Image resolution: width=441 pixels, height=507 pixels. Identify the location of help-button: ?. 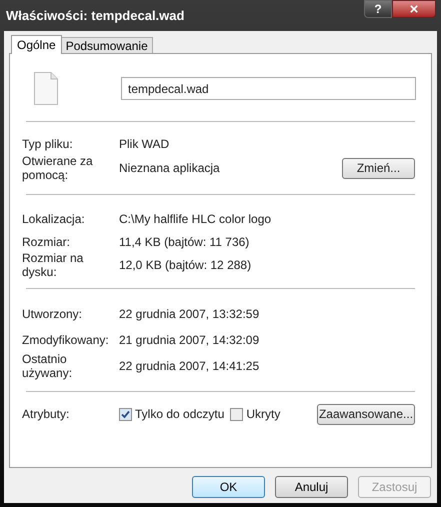
(378, 9).